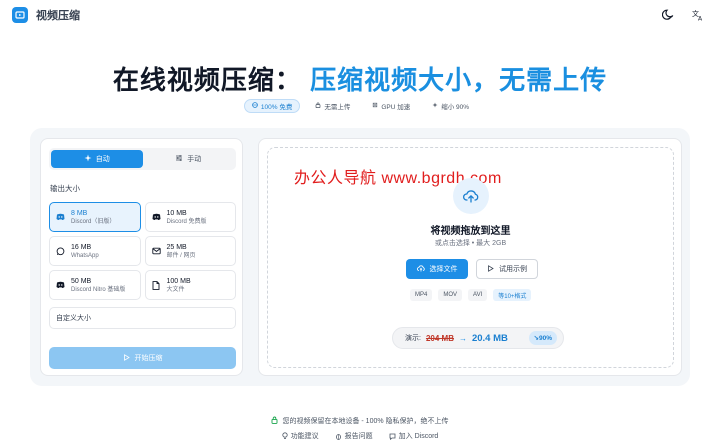 The width and height of the screenshot is (720, 445). I want to click on sliders-icon, so click(179, 159).